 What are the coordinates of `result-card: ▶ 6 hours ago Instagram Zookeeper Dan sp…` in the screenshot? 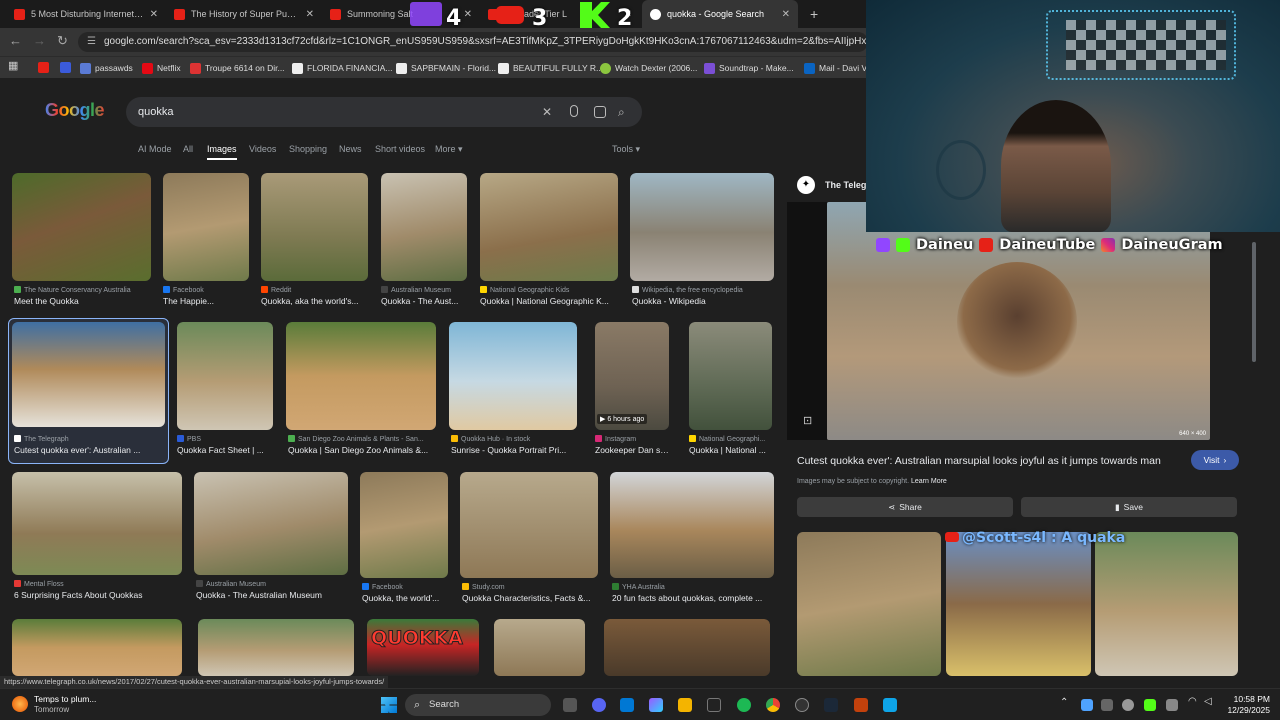 It's located at (632, 390).